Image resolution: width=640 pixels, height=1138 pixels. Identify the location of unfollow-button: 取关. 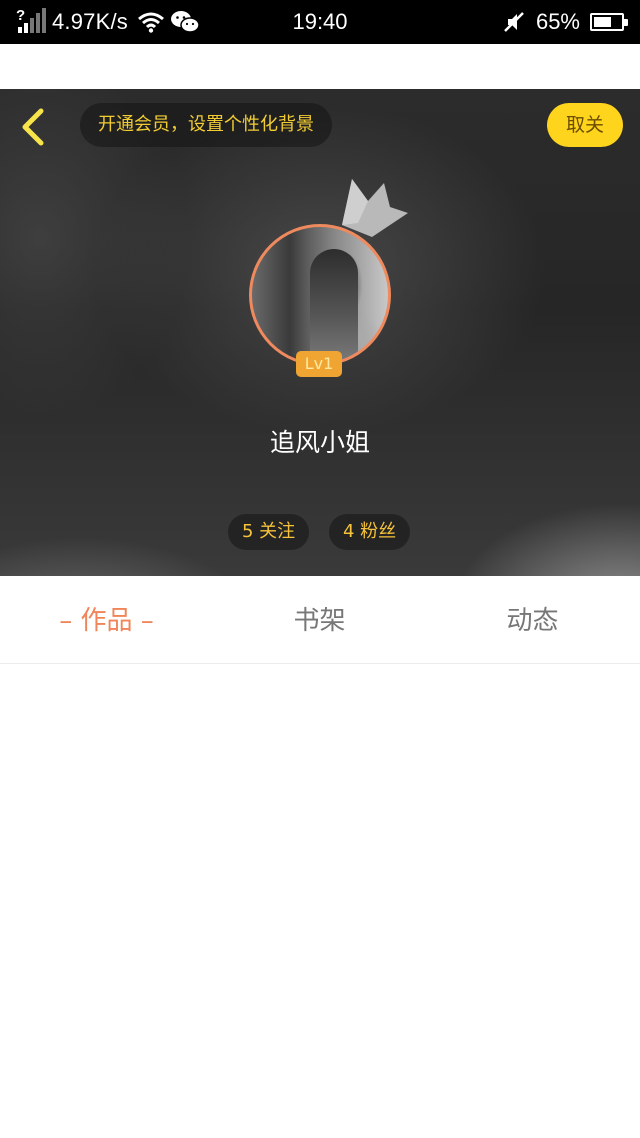
(585, 125).